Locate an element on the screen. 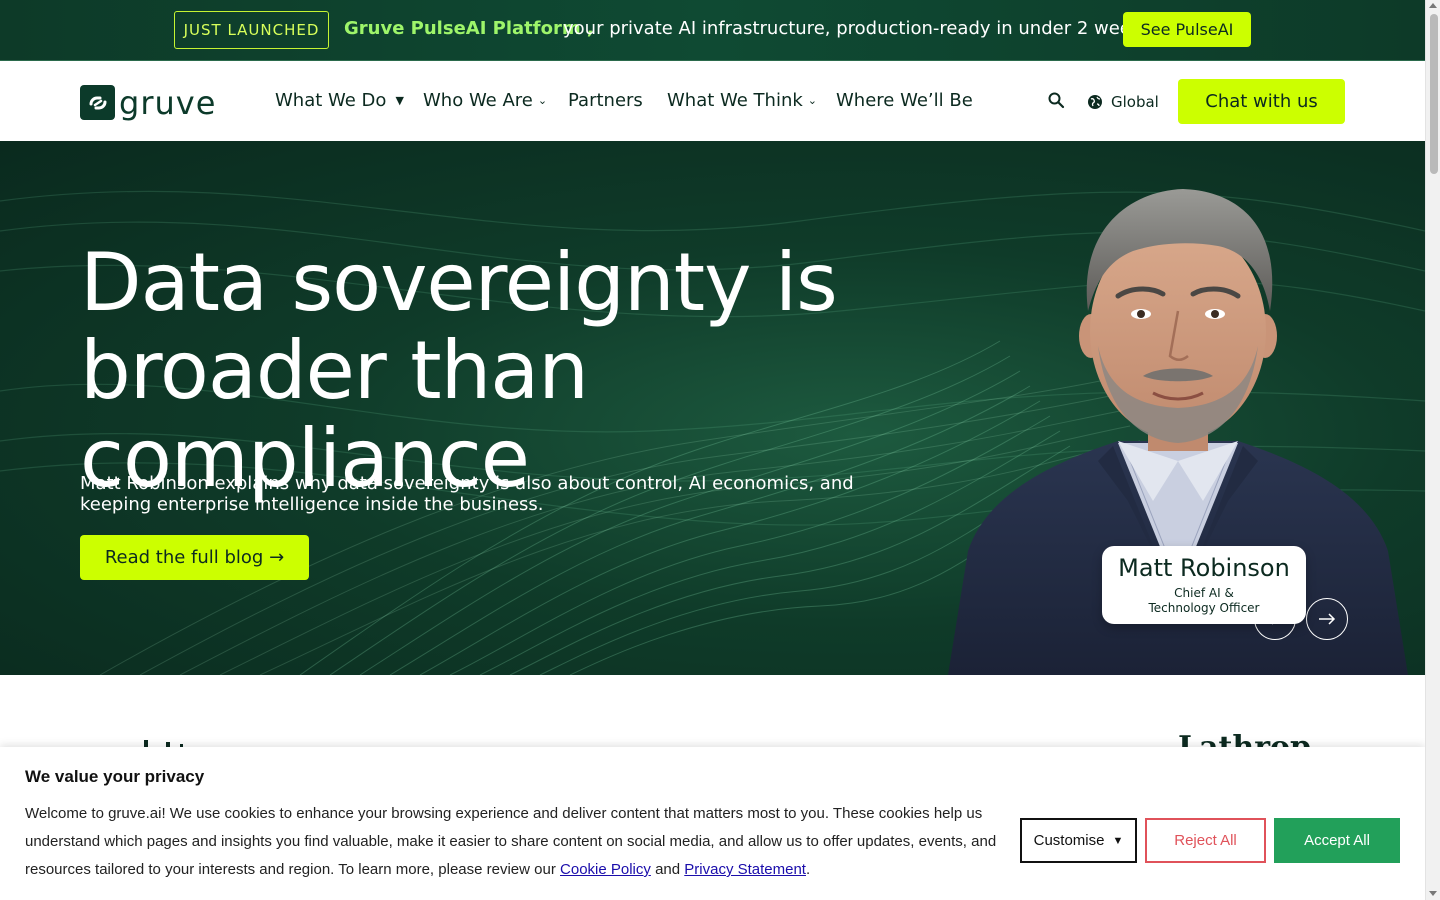 The image size is (1440, 900). nav-what-we-do: What We Do ▼ is located at coordinates (339, 100).